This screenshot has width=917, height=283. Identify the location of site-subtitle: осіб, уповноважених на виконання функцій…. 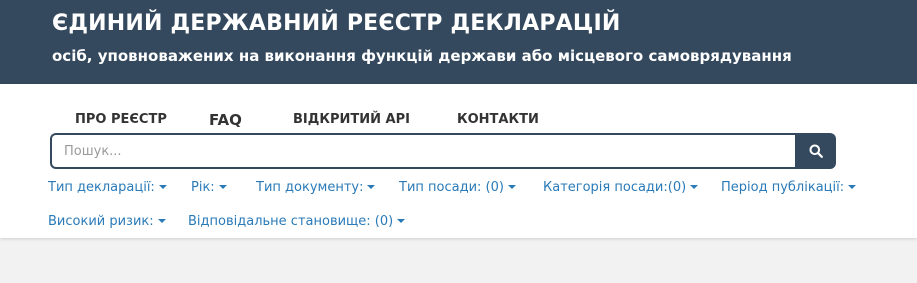
(422, 56).